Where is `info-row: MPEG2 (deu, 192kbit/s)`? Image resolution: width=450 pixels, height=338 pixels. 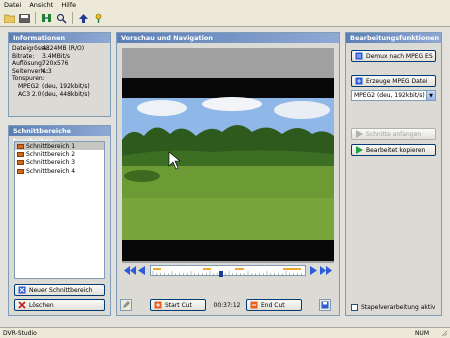 info-row: MPEG2 (deu, 192kbit/s) is located at coordinates (54, 86).